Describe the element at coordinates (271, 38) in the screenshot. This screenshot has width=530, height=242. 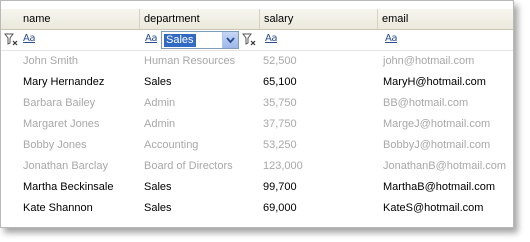
I see `salary-operator-icon: Aa` at that location.